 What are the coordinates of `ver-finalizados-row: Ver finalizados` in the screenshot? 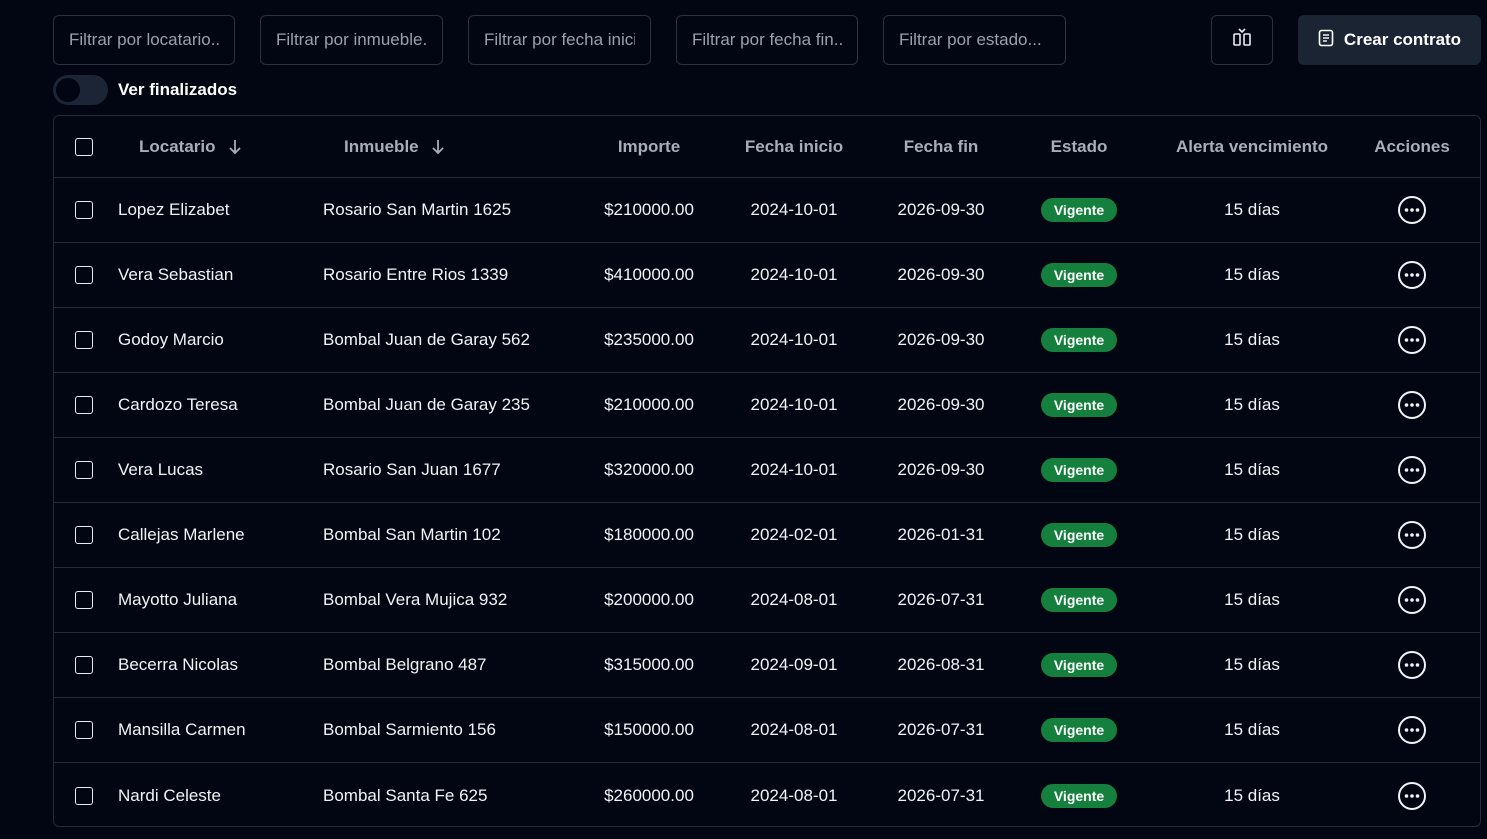 It's located at (145, 90).